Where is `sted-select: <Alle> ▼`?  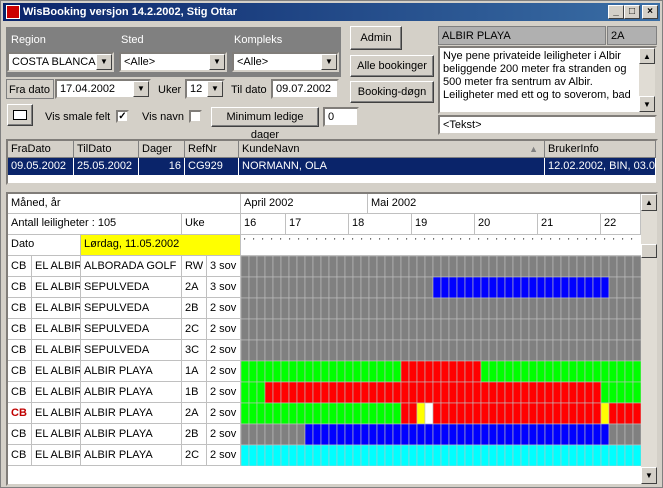 sted-select: <Alle> ▼ is located at coordinates (173, 62).